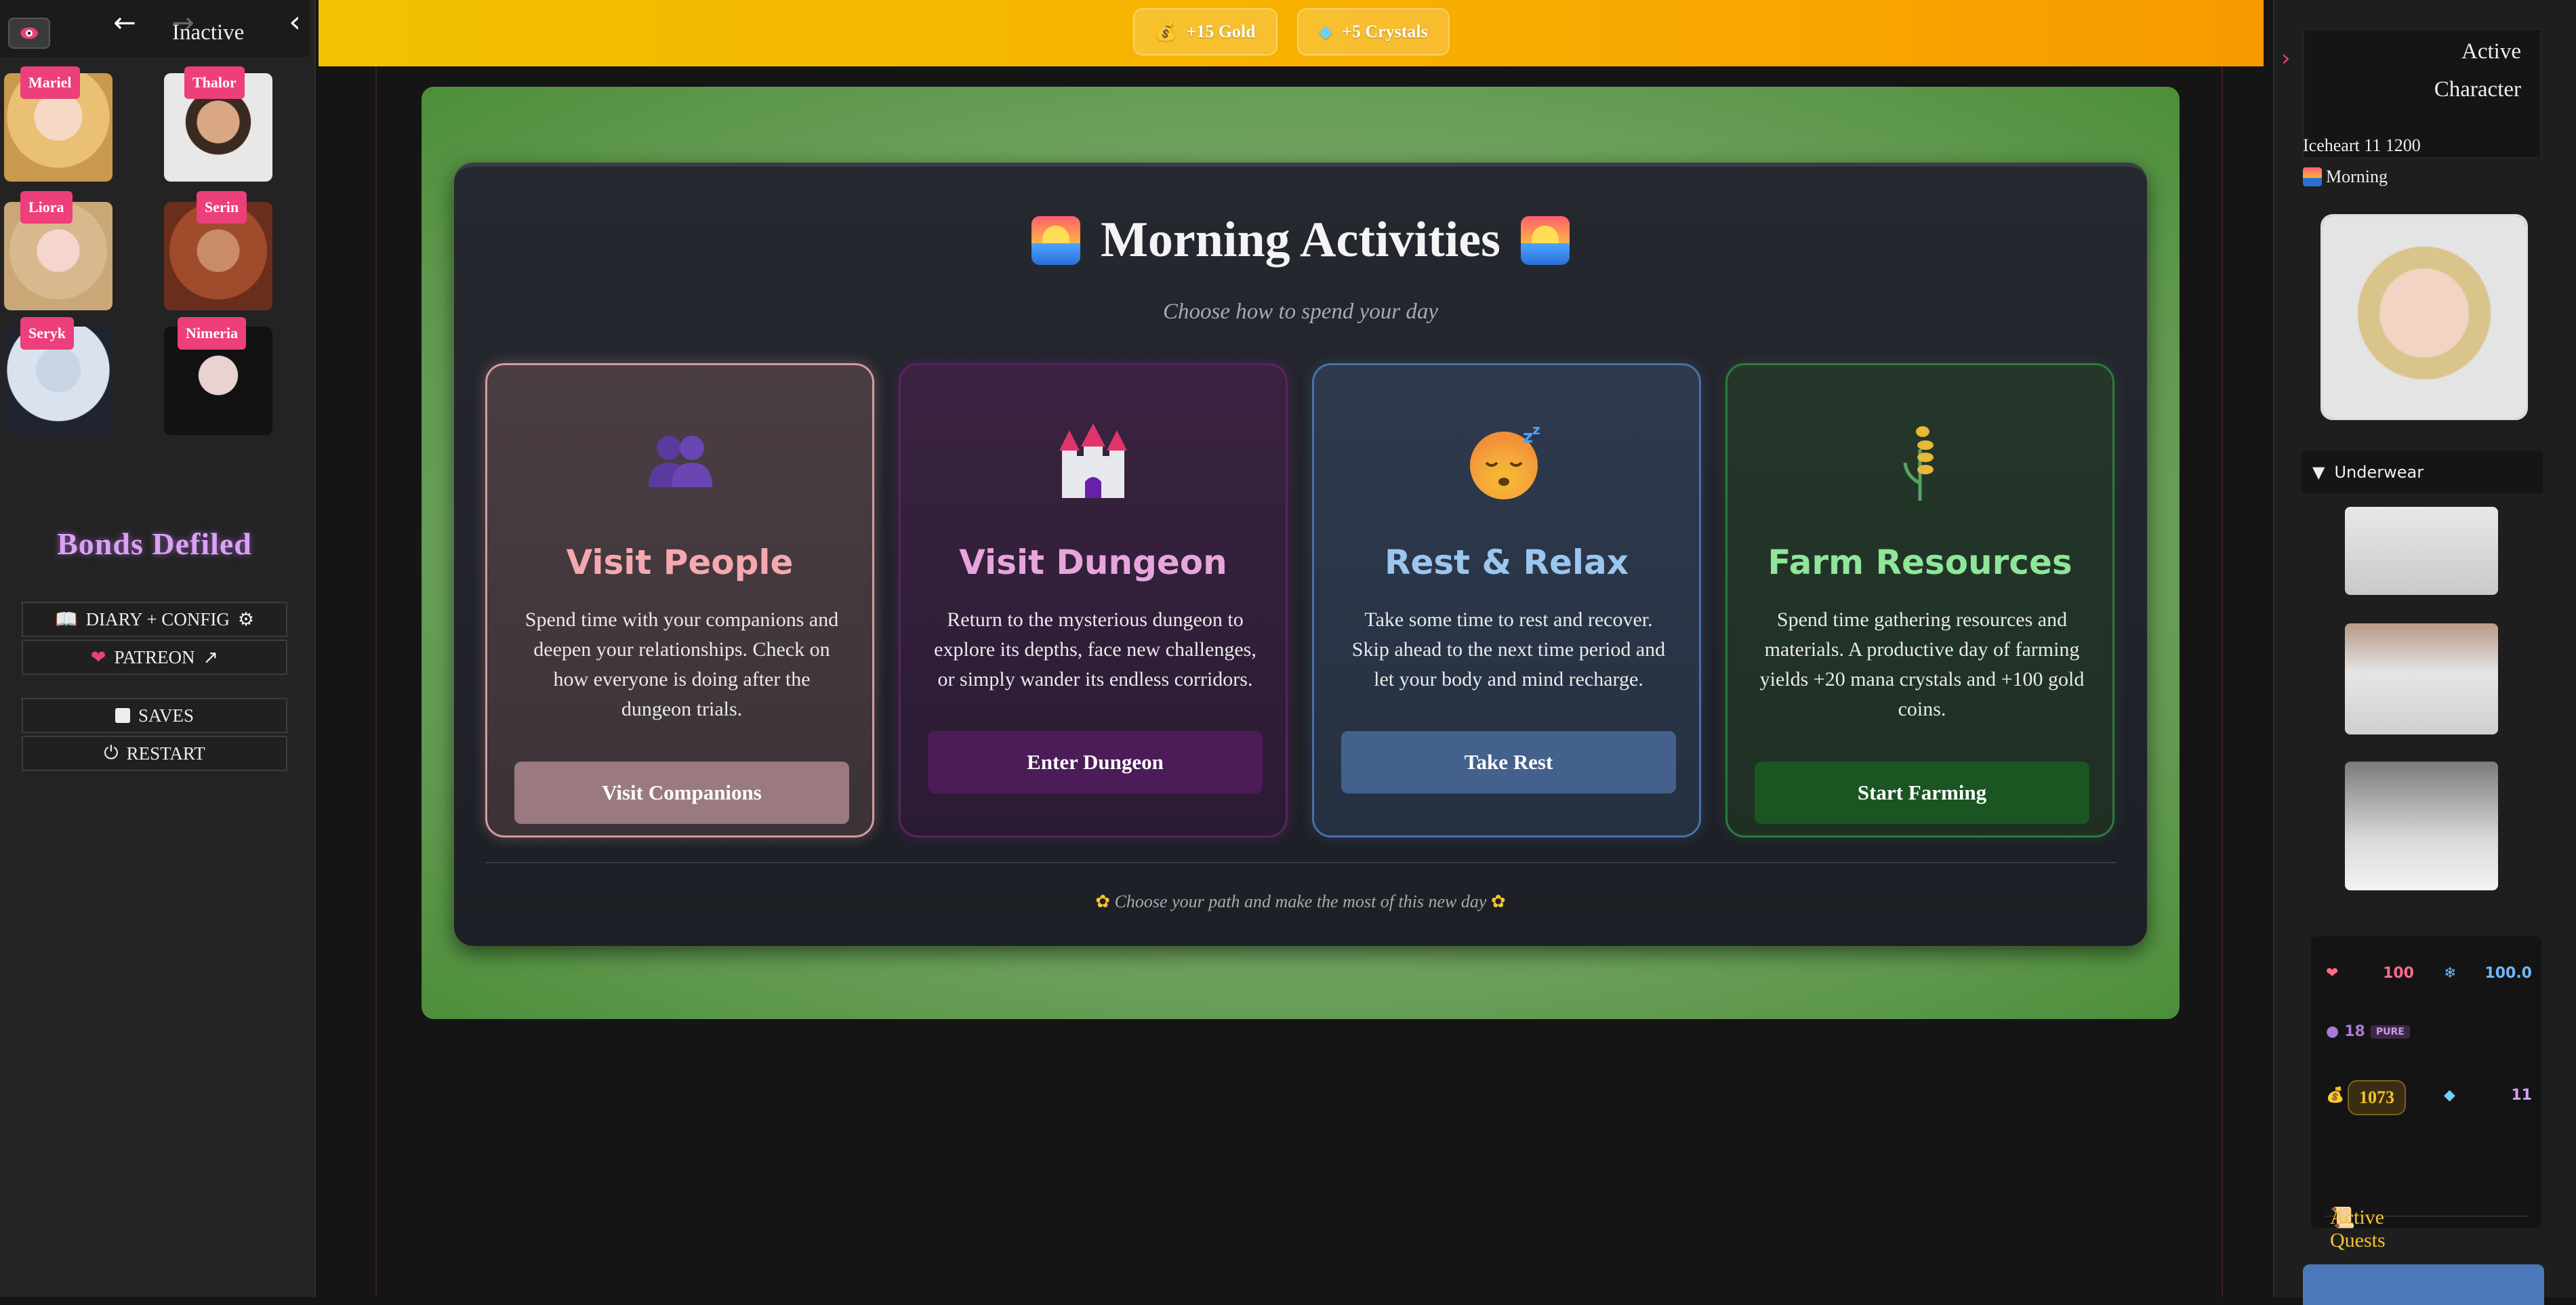 This screenshot has width=2576, height=1305. What do you see at coordinates (1221, 32) in the screenshot?
I see `gold-reward-text: +15 Gold` at bounding box center [1221, 32].